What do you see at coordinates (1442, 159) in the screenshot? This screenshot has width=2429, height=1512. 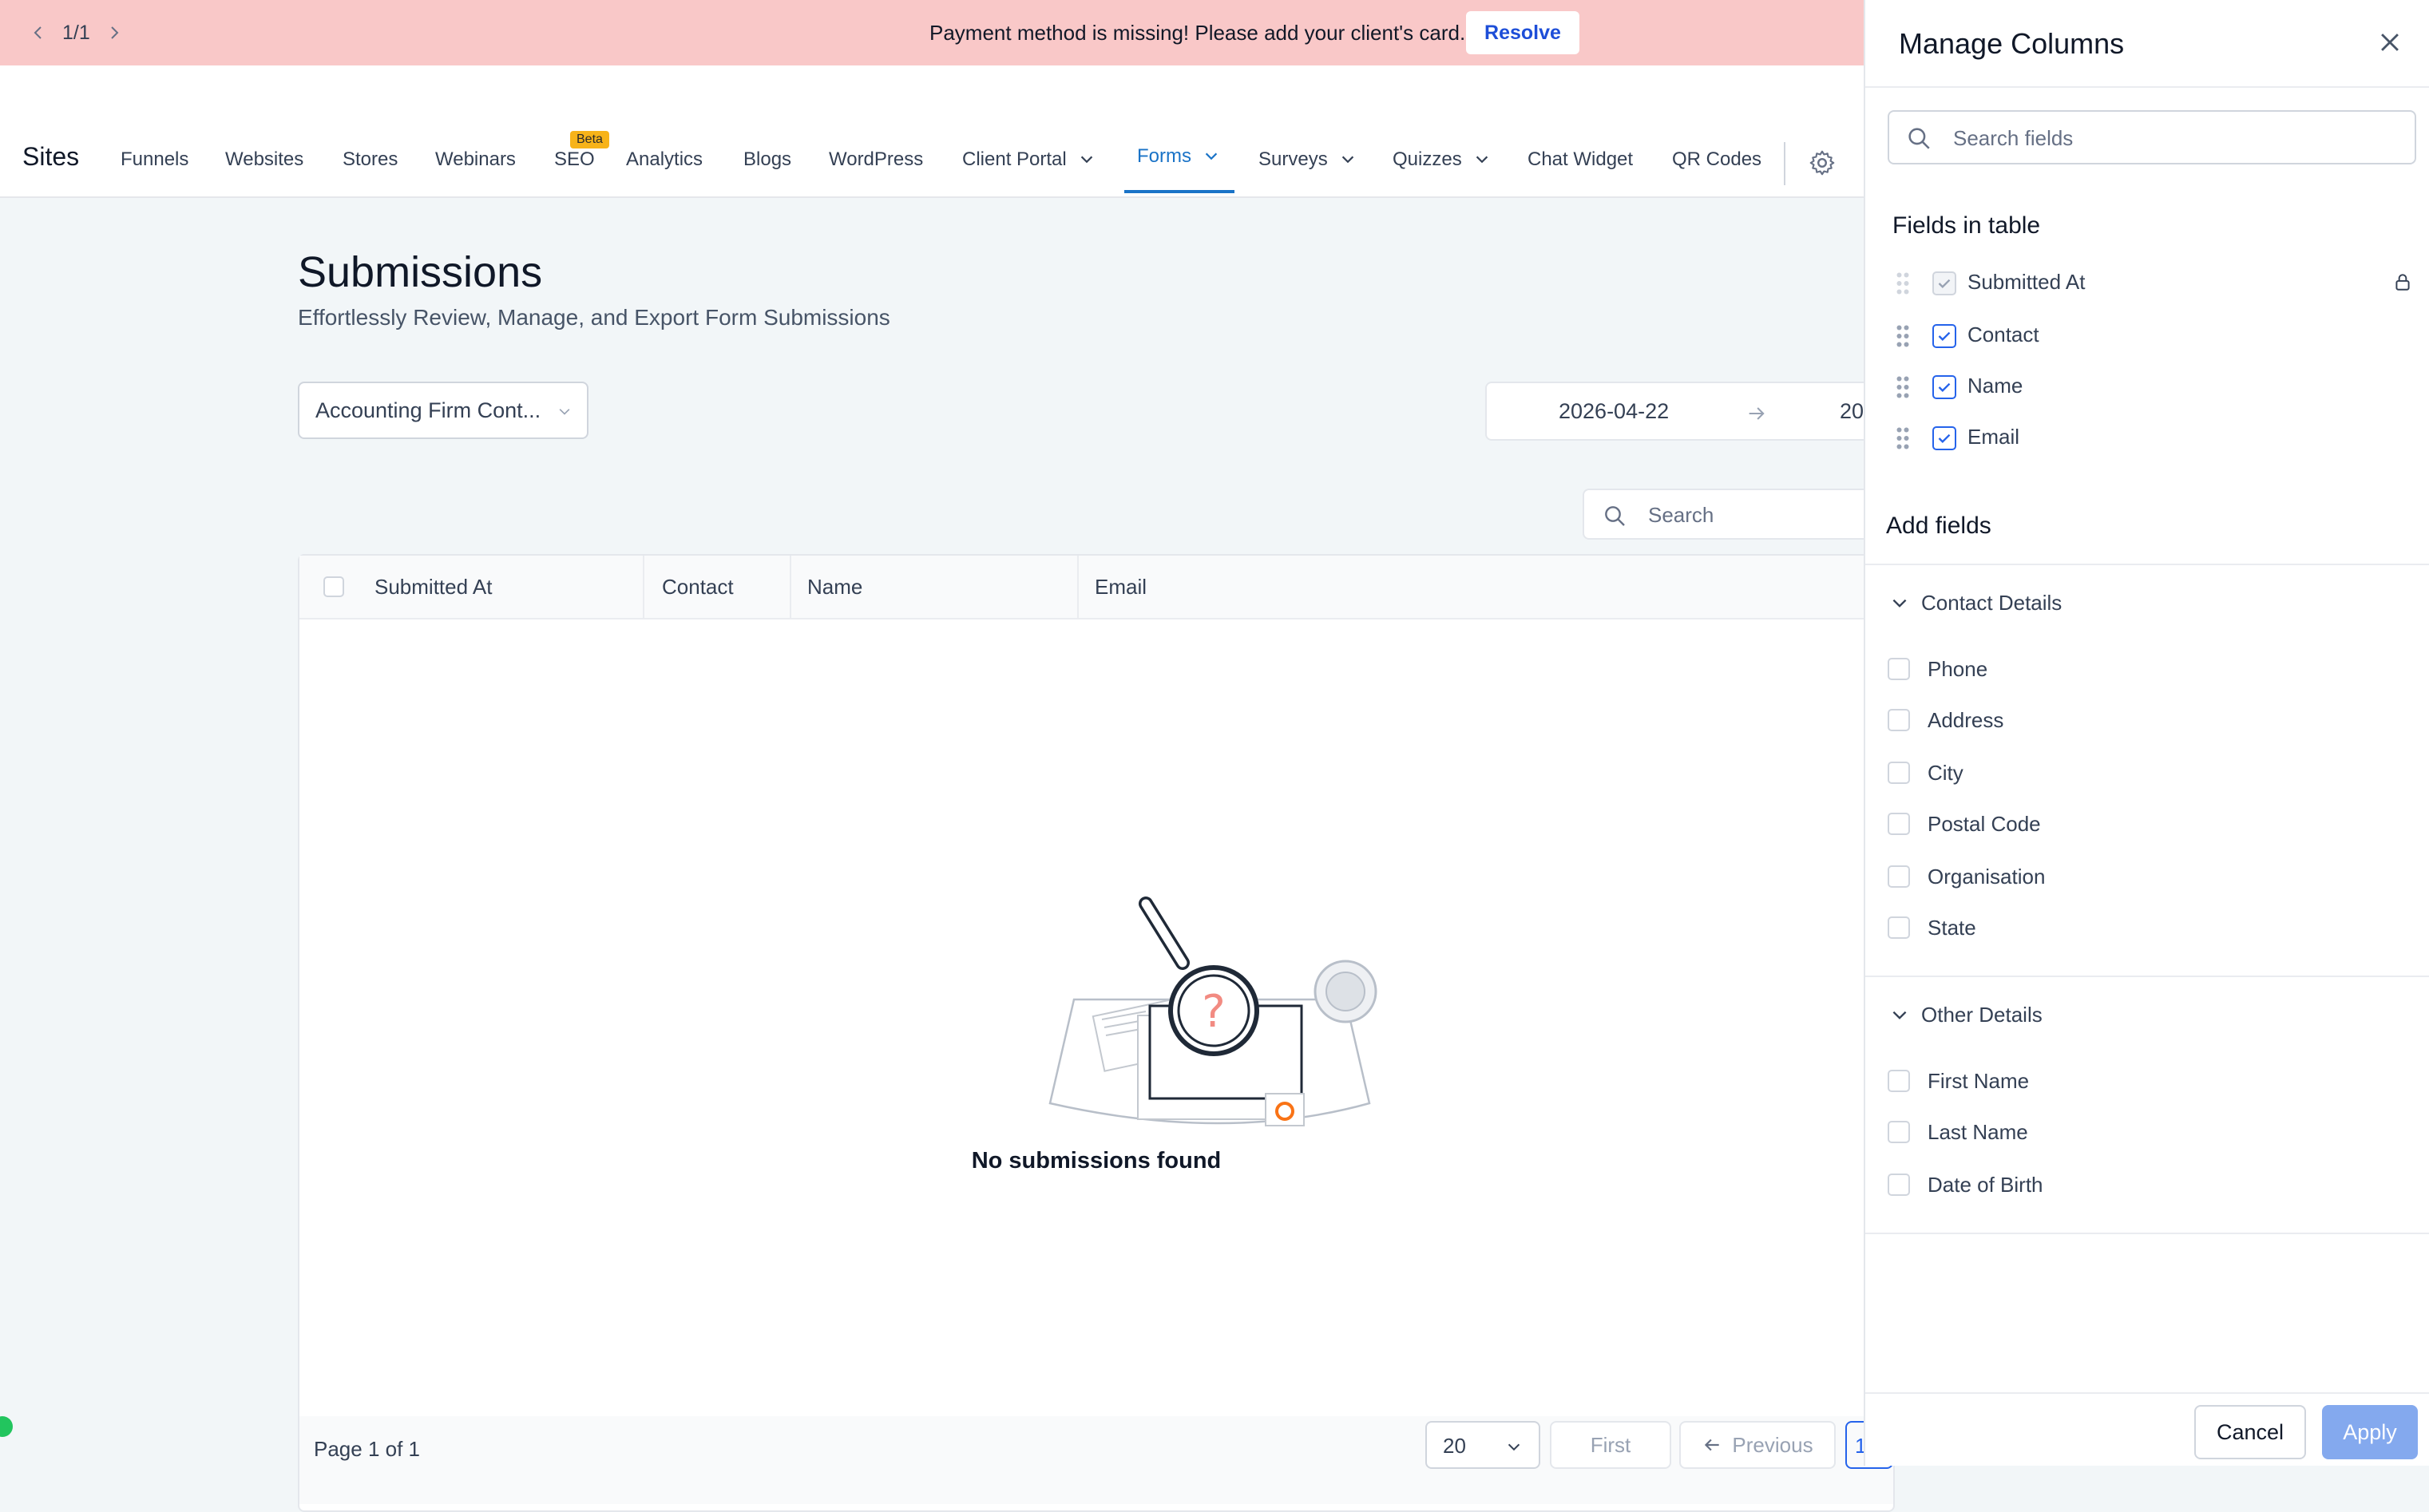 I see `nav-item-quizzes: Quizzes` at bounding box center [1442, 159].